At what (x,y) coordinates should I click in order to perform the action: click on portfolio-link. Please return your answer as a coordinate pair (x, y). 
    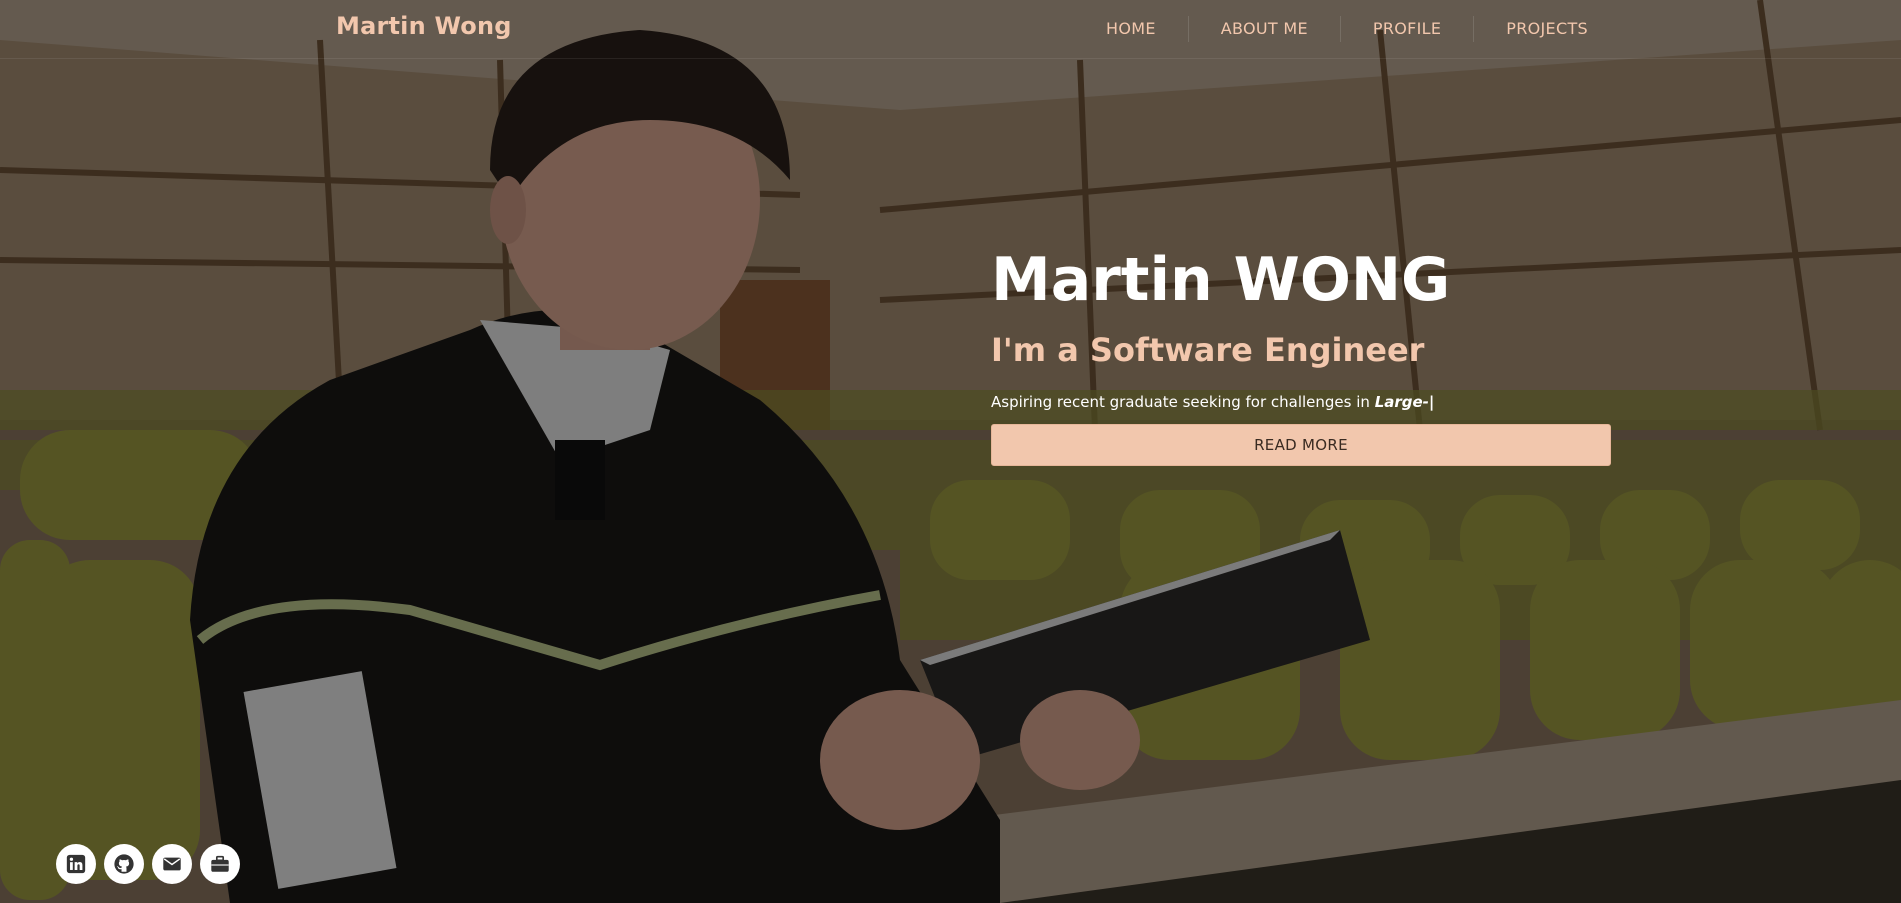
    Looking at the image, I should click on (220, 864).